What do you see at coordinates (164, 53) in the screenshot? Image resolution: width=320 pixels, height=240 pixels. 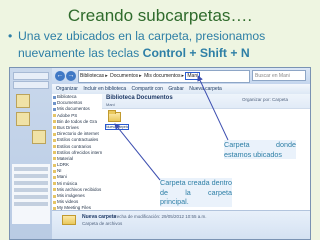 I see `key-control: Control` at bounding box center [164, 53].